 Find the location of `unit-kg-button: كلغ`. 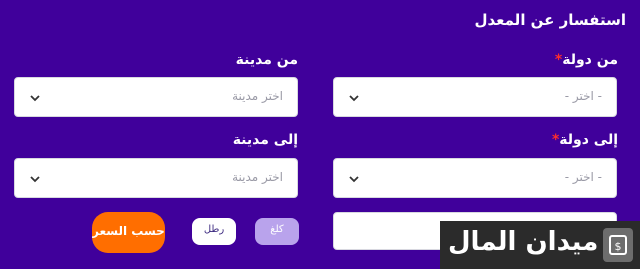

unit-kg-button: كلغ is located at coordinates (277, 231).